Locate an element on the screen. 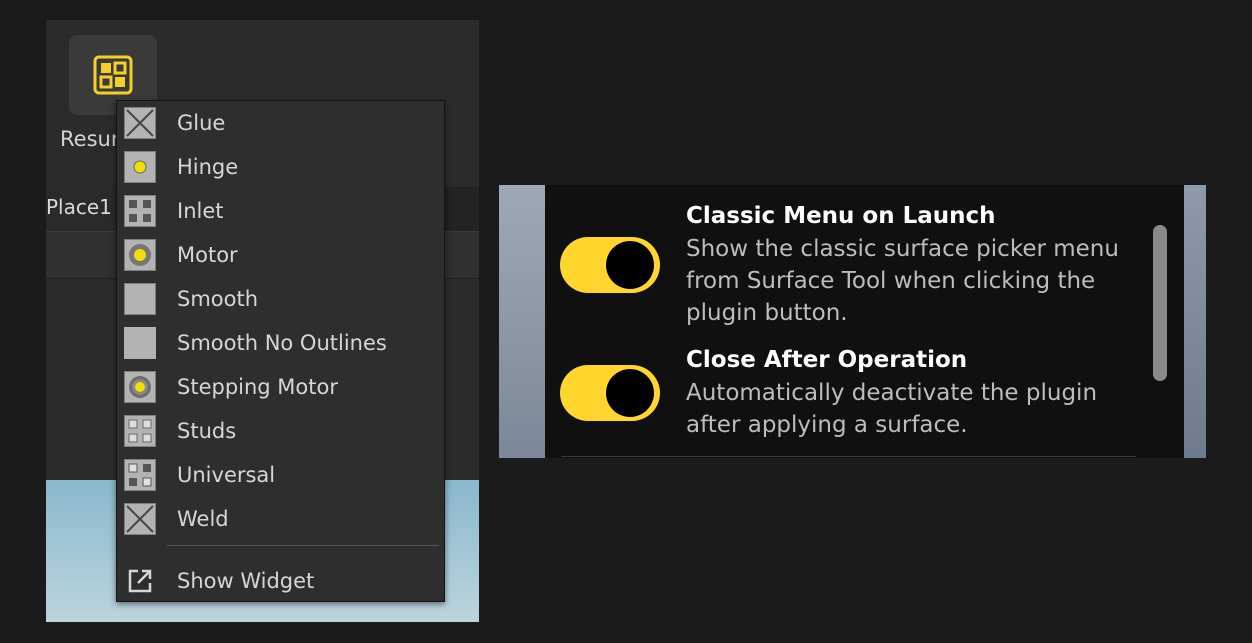  menu-item-studs: Studs is located at coordinates (280, 431).